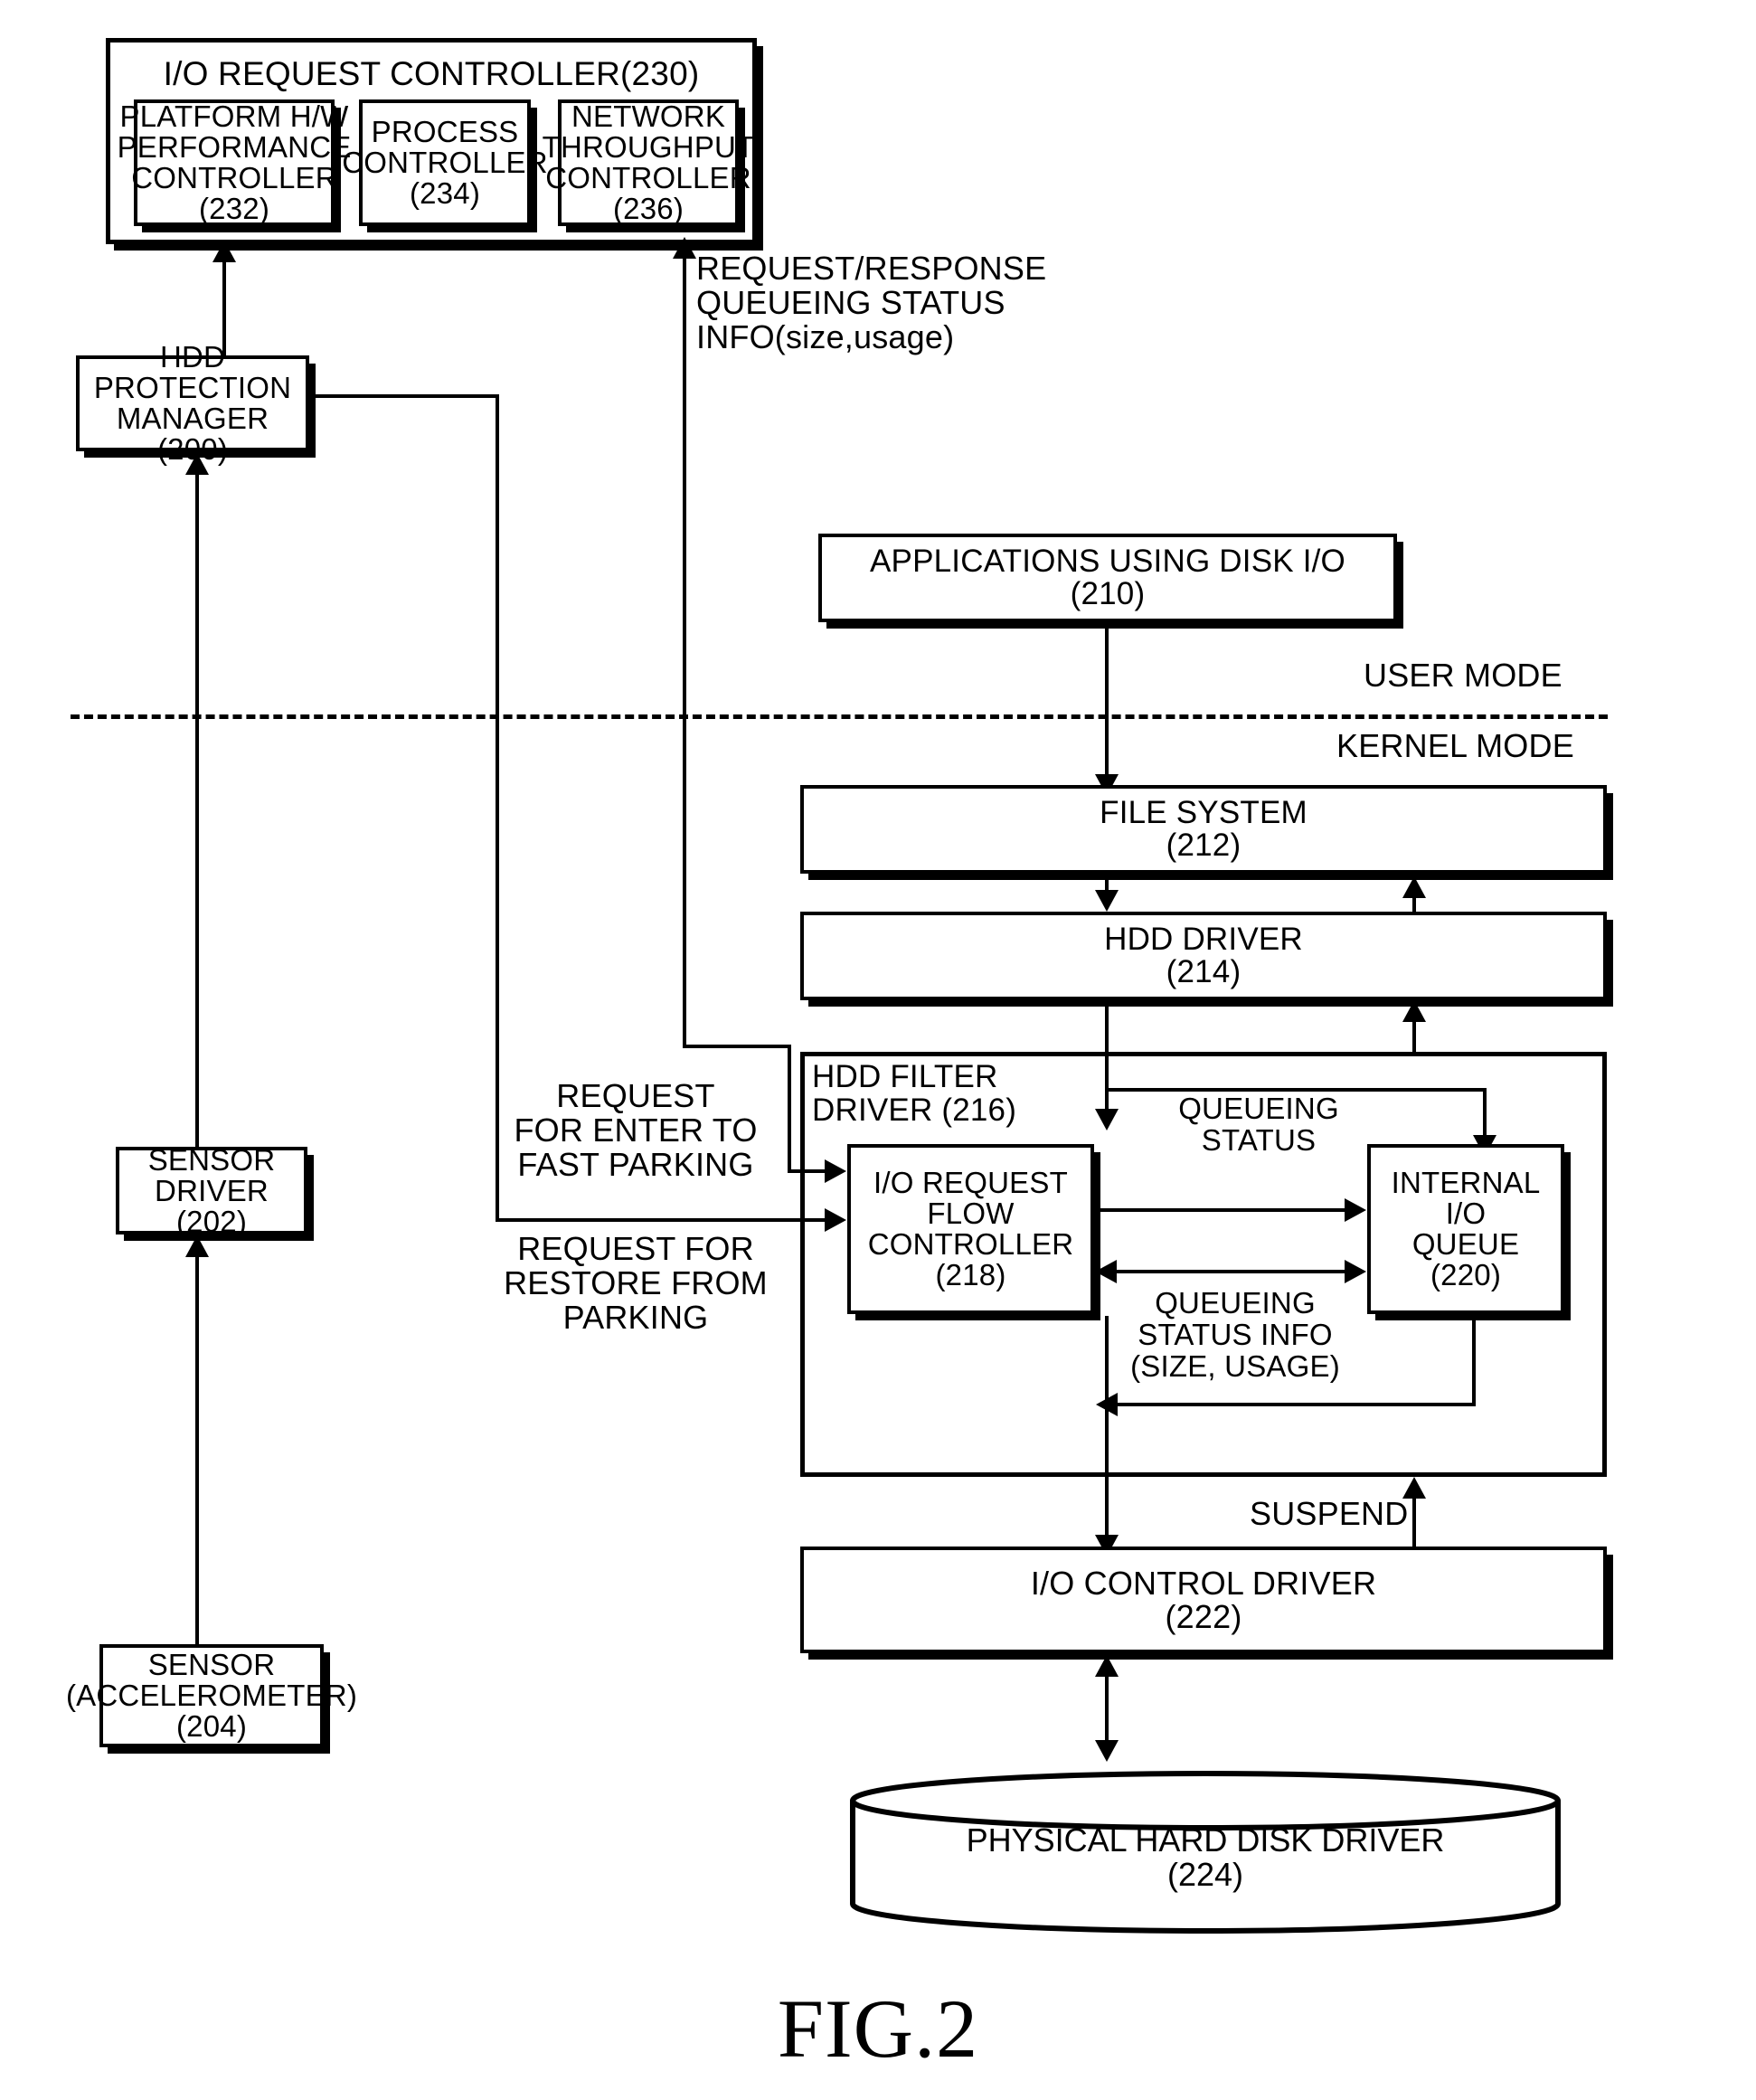 This screenshot has height=2100, width=1756. What do you see at coordinates (636, 1130) in the screenshot?
I see `request-enter-fast-parking-label: REQUEST FOR ENTER TO FAST PARKING` at bounding box center [636, 1130].